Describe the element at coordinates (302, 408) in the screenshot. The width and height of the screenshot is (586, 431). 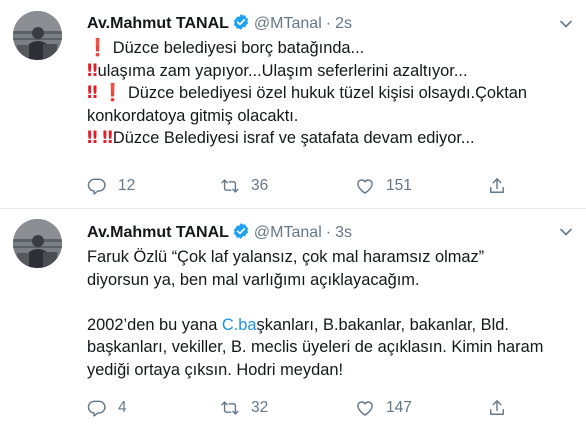
I see `tweet-actions: 4 32 147` at that location.